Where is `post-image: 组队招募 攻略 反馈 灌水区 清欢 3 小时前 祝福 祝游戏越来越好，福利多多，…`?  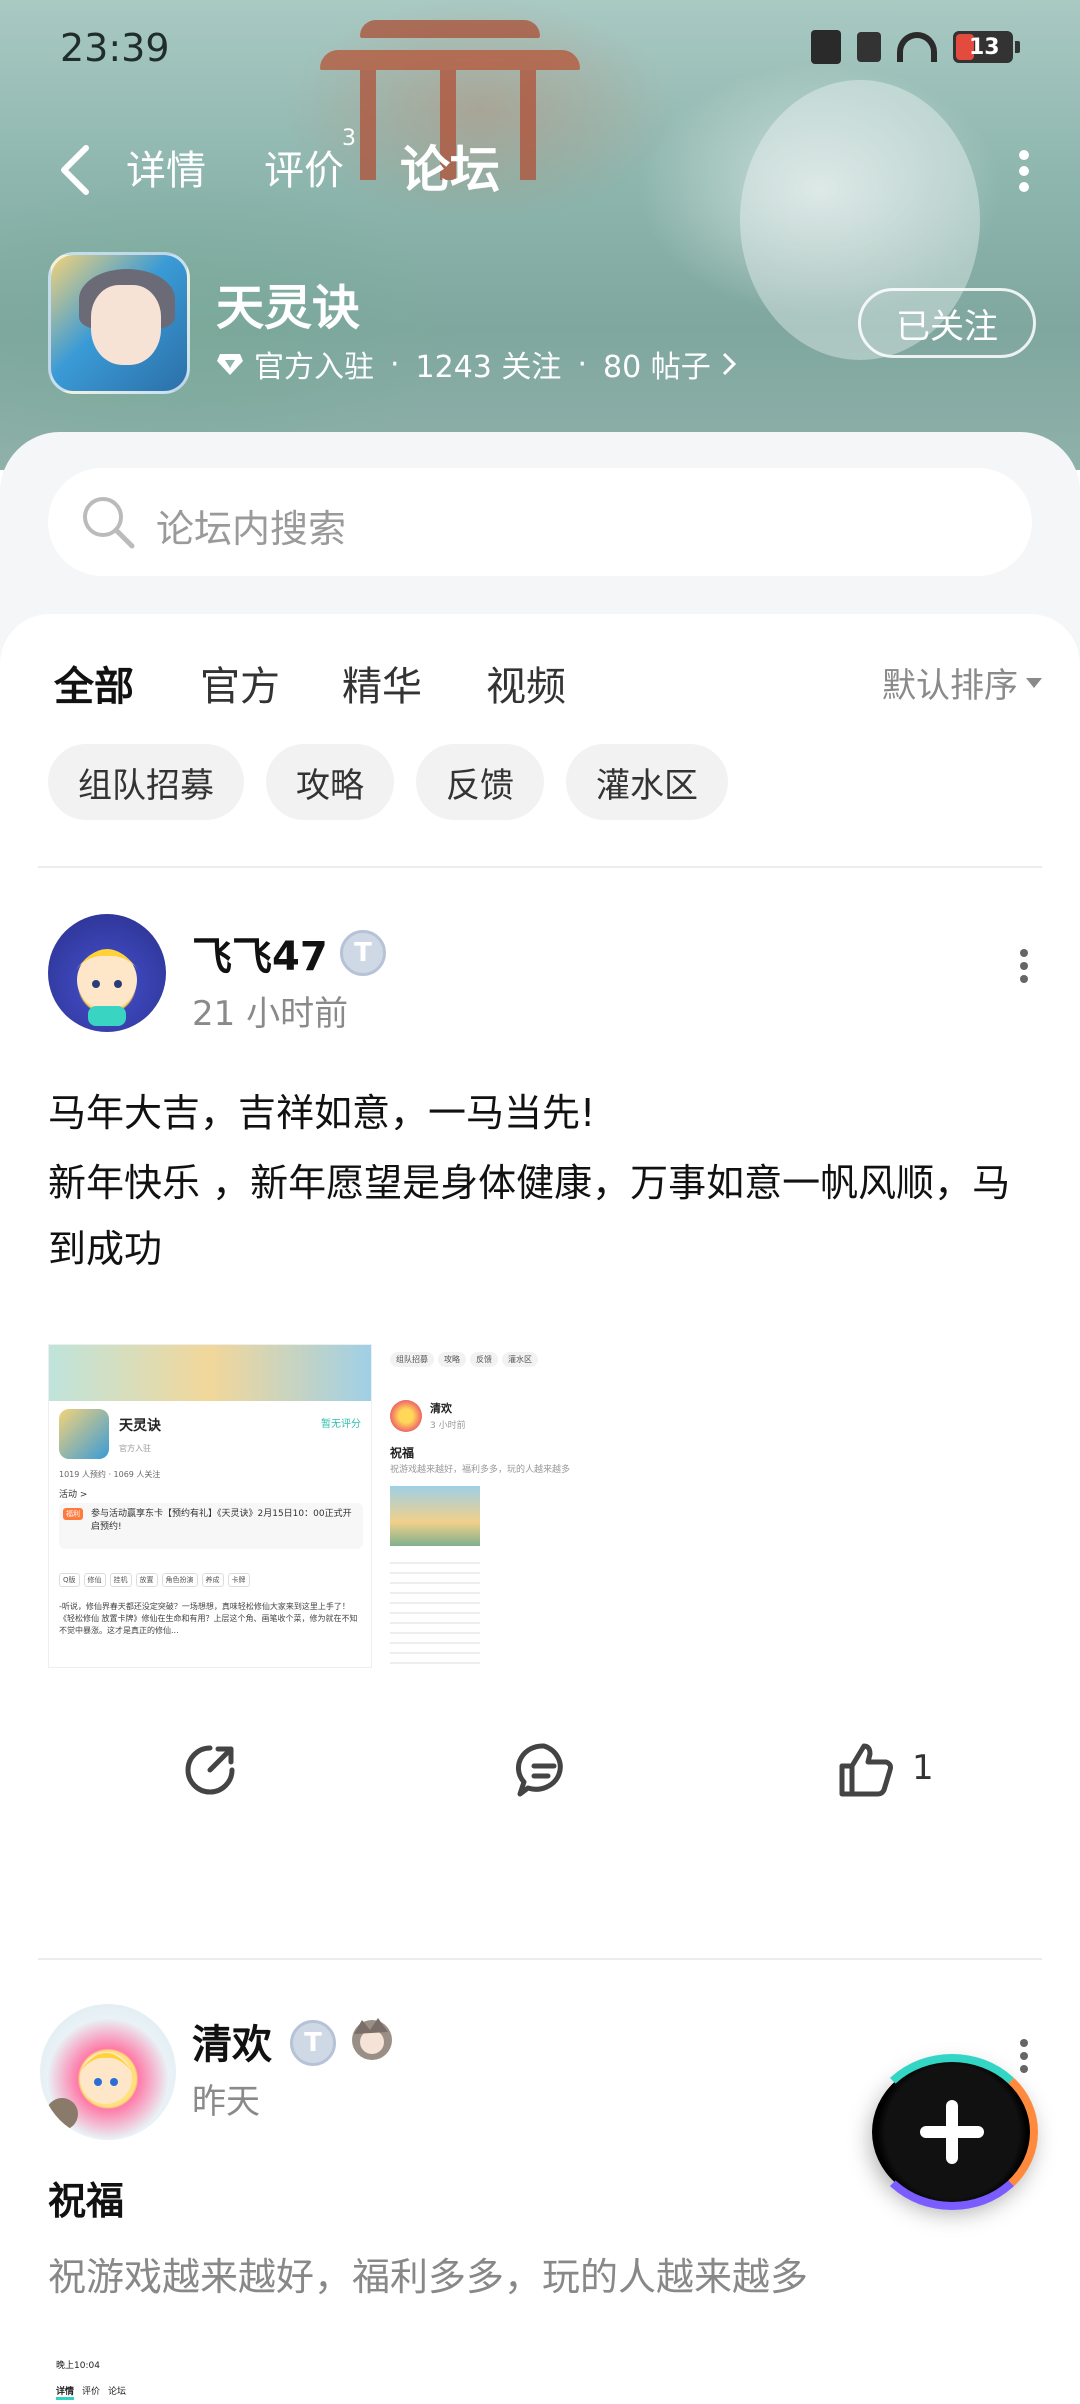
post-image: 组队招募 攻略 反馈 灌水区 清欢 3 小时前 祝福 祝游戏越来越好，福利多多，… is located at coordinates (538, 1506).